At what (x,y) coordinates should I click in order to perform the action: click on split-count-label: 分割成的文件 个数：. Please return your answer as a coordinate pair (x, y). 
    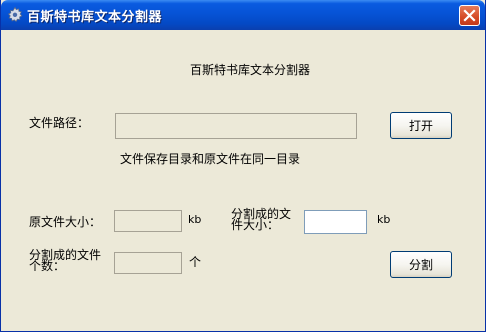
    Looking at the image, I should click on (65, 261).